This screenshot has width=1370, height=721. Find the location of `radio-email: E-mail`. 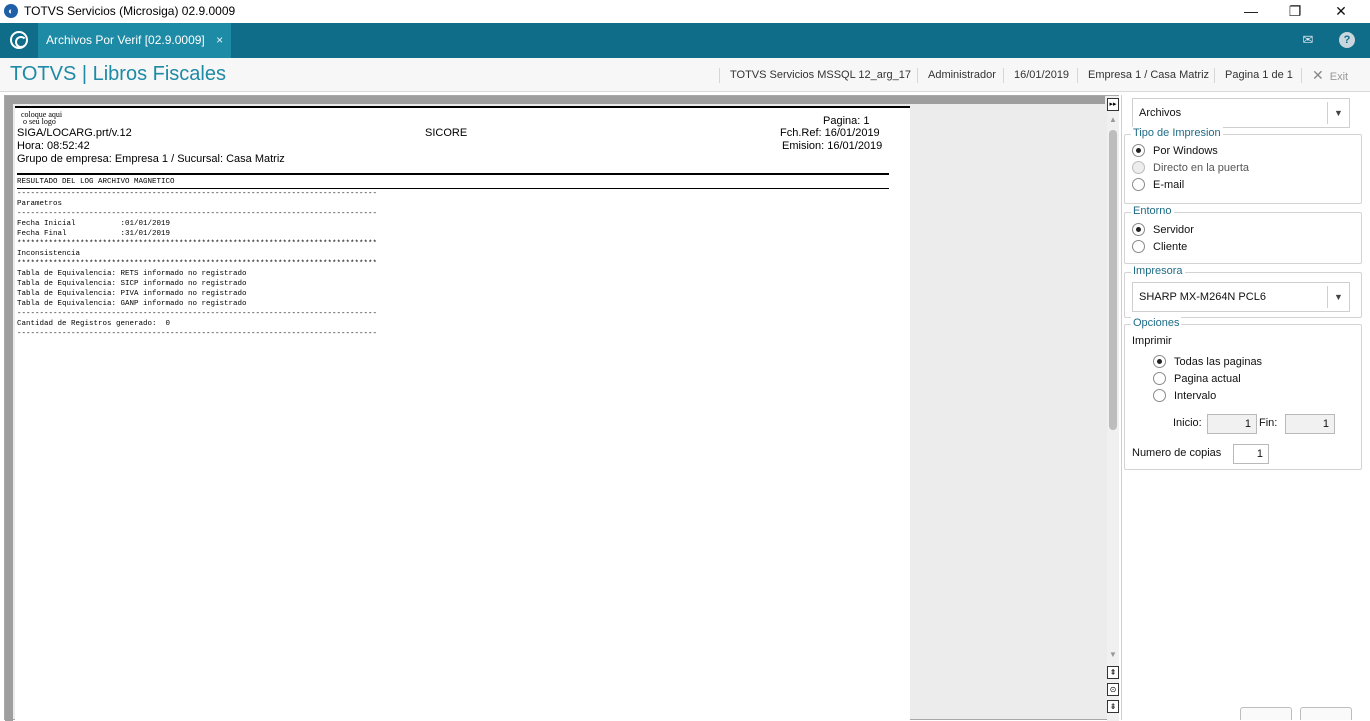

radio-email: E-mail is located at coordinates (1158, 185).